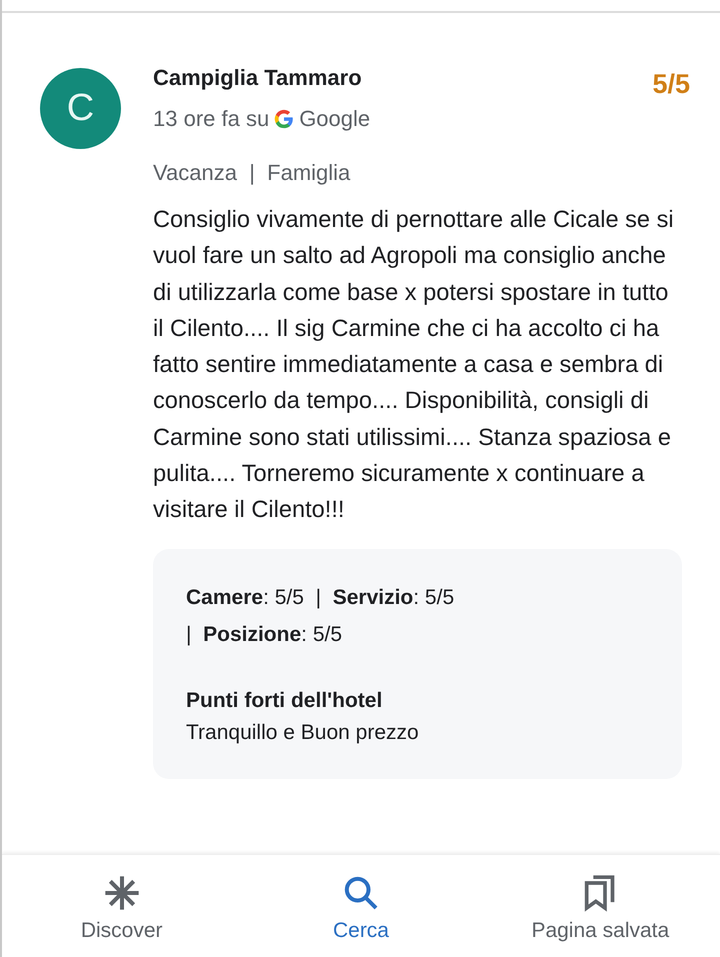 This screenshot has width=720, height=957. Describe the element at coordinates (303, 732) in the screenshot. I see `highlights-text: Tranquillo e Buon prezzo` at that location.